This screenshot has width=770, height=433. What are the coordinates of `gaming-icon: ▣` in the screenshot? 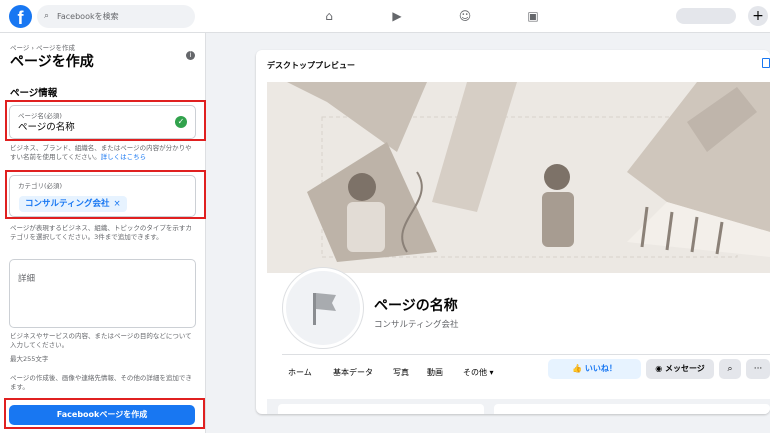 It's located at (533, 16).